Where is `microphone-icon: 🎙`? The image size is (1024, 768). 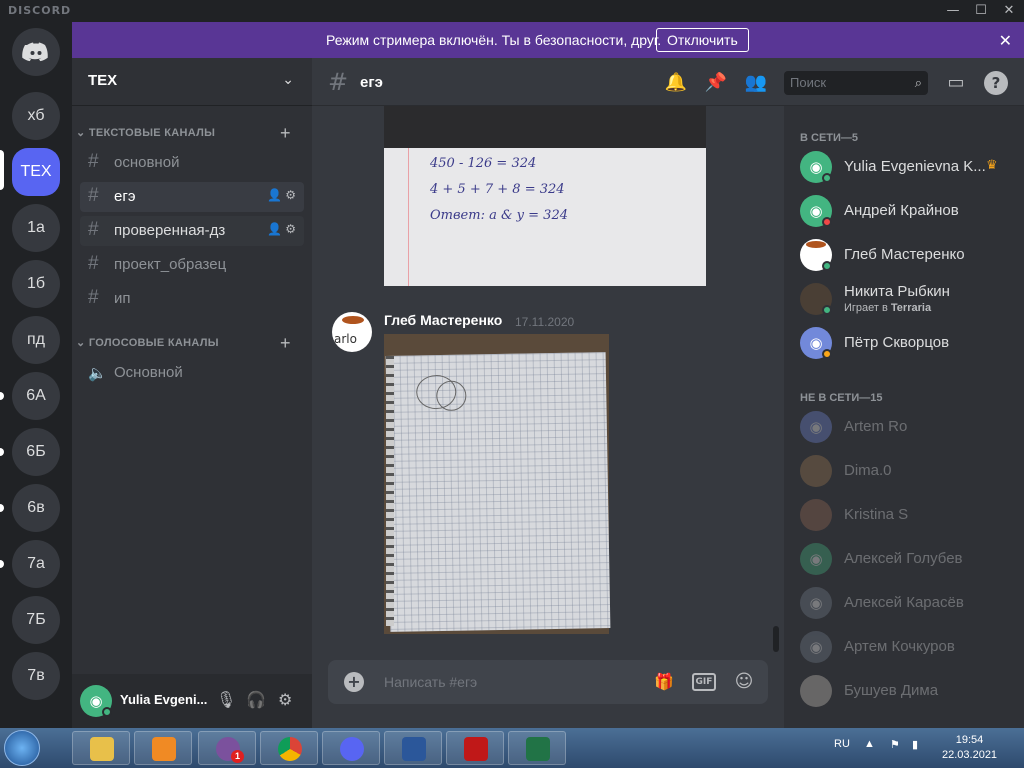
microphone-icon: 🎙 is located at coordinates (226, 699).